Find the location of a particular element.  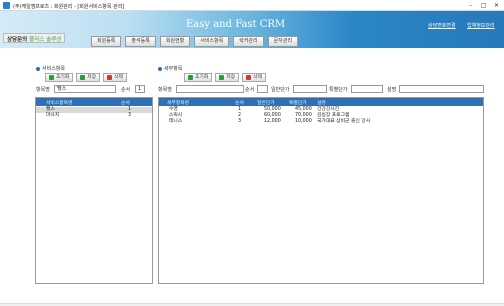

menu-member-register: 회원등록 is located at coordinates (106, 41).